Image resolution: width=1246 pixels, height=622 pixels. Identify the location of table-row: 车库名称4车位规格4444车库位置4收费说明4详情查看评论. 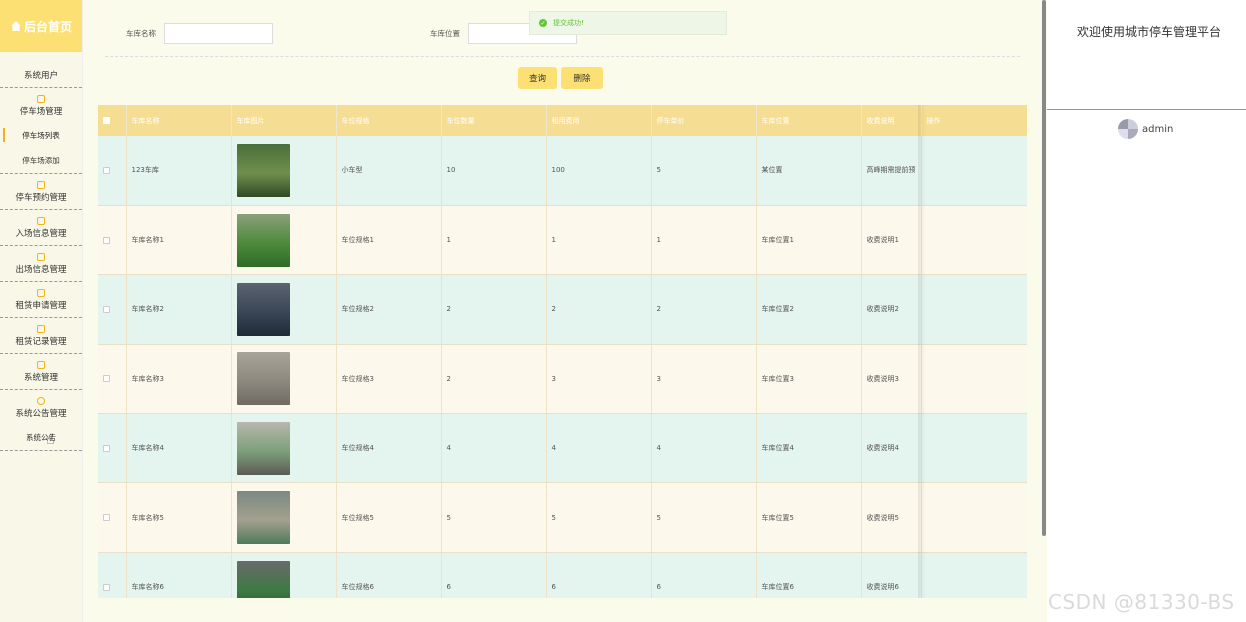
(562, 448).